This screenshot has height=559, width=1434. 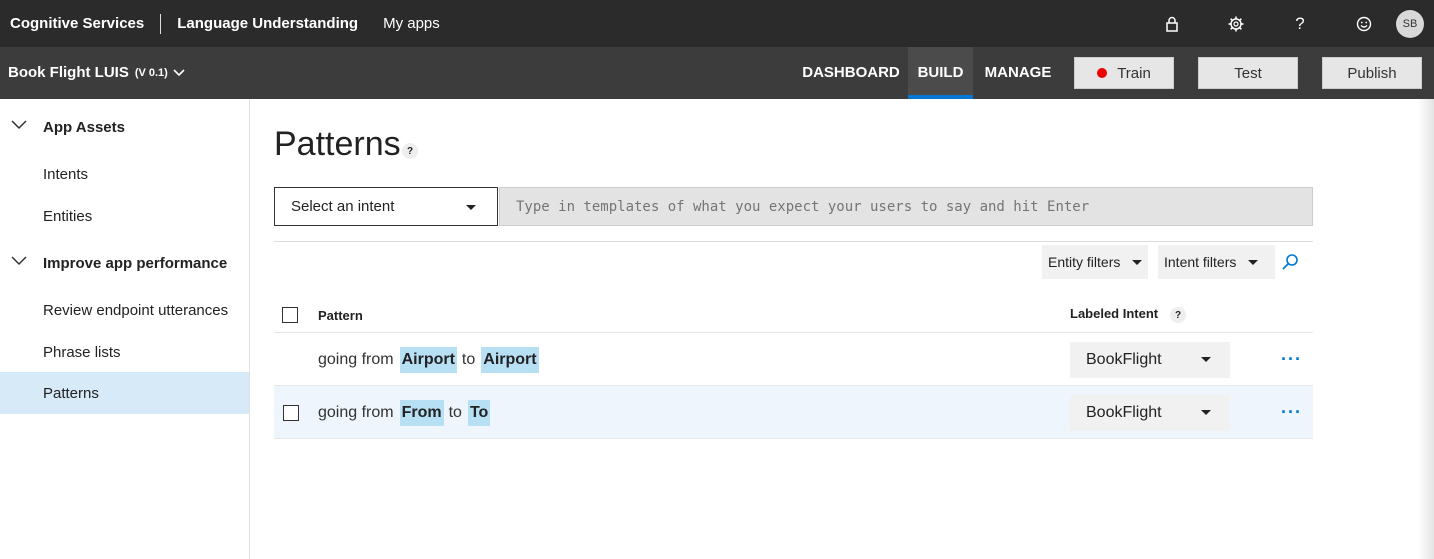 I want to click on divider, so click(x=793, y=241).